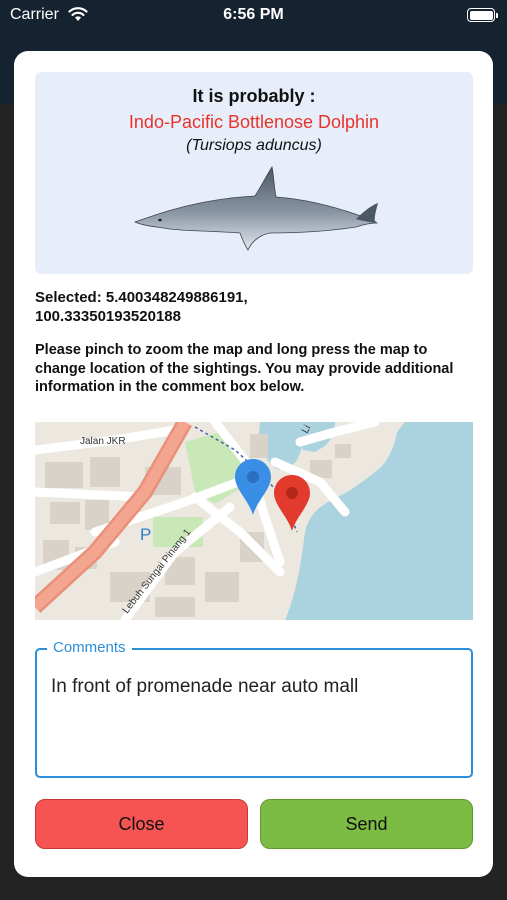 This screenshot has width=507, height=900. What do you see at coordinates (482, 15) in the screenshot?
I see `battery-icon` at bounding box center [482, 15].